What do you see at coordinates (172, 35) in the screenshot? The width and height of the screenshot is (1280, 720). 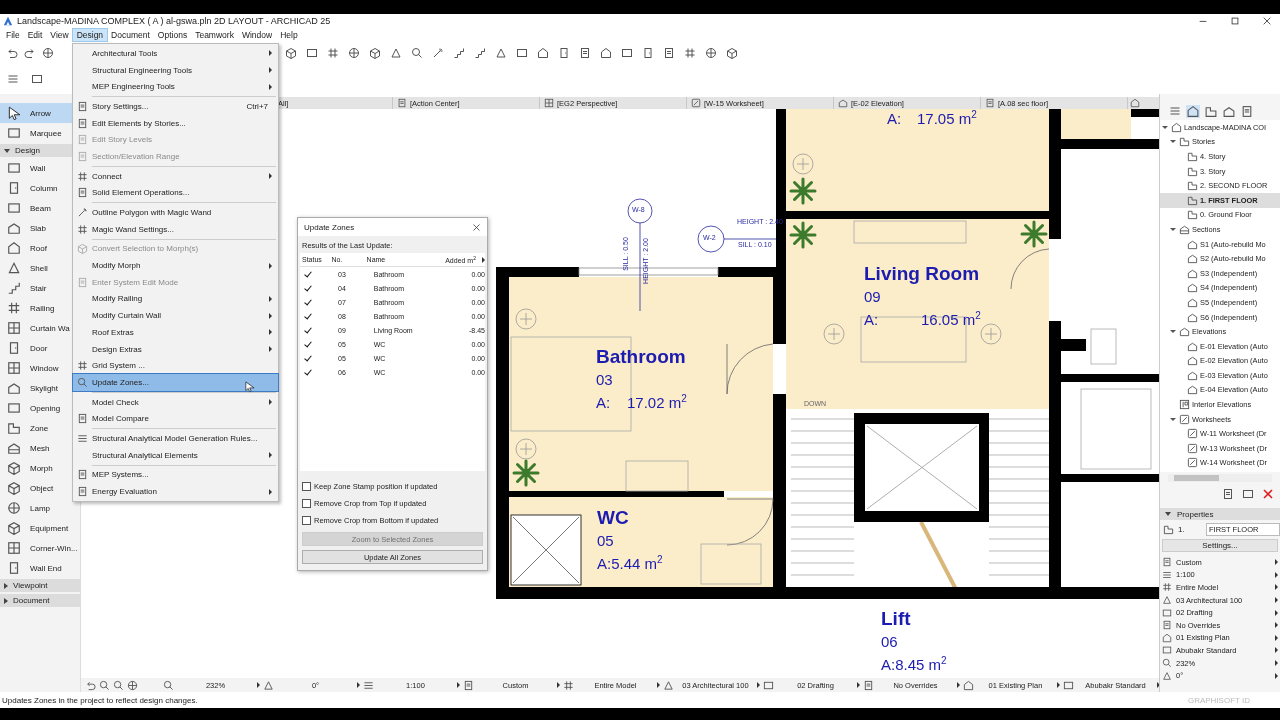 I see `menu-item: Options` at bounding box center [172, 35].